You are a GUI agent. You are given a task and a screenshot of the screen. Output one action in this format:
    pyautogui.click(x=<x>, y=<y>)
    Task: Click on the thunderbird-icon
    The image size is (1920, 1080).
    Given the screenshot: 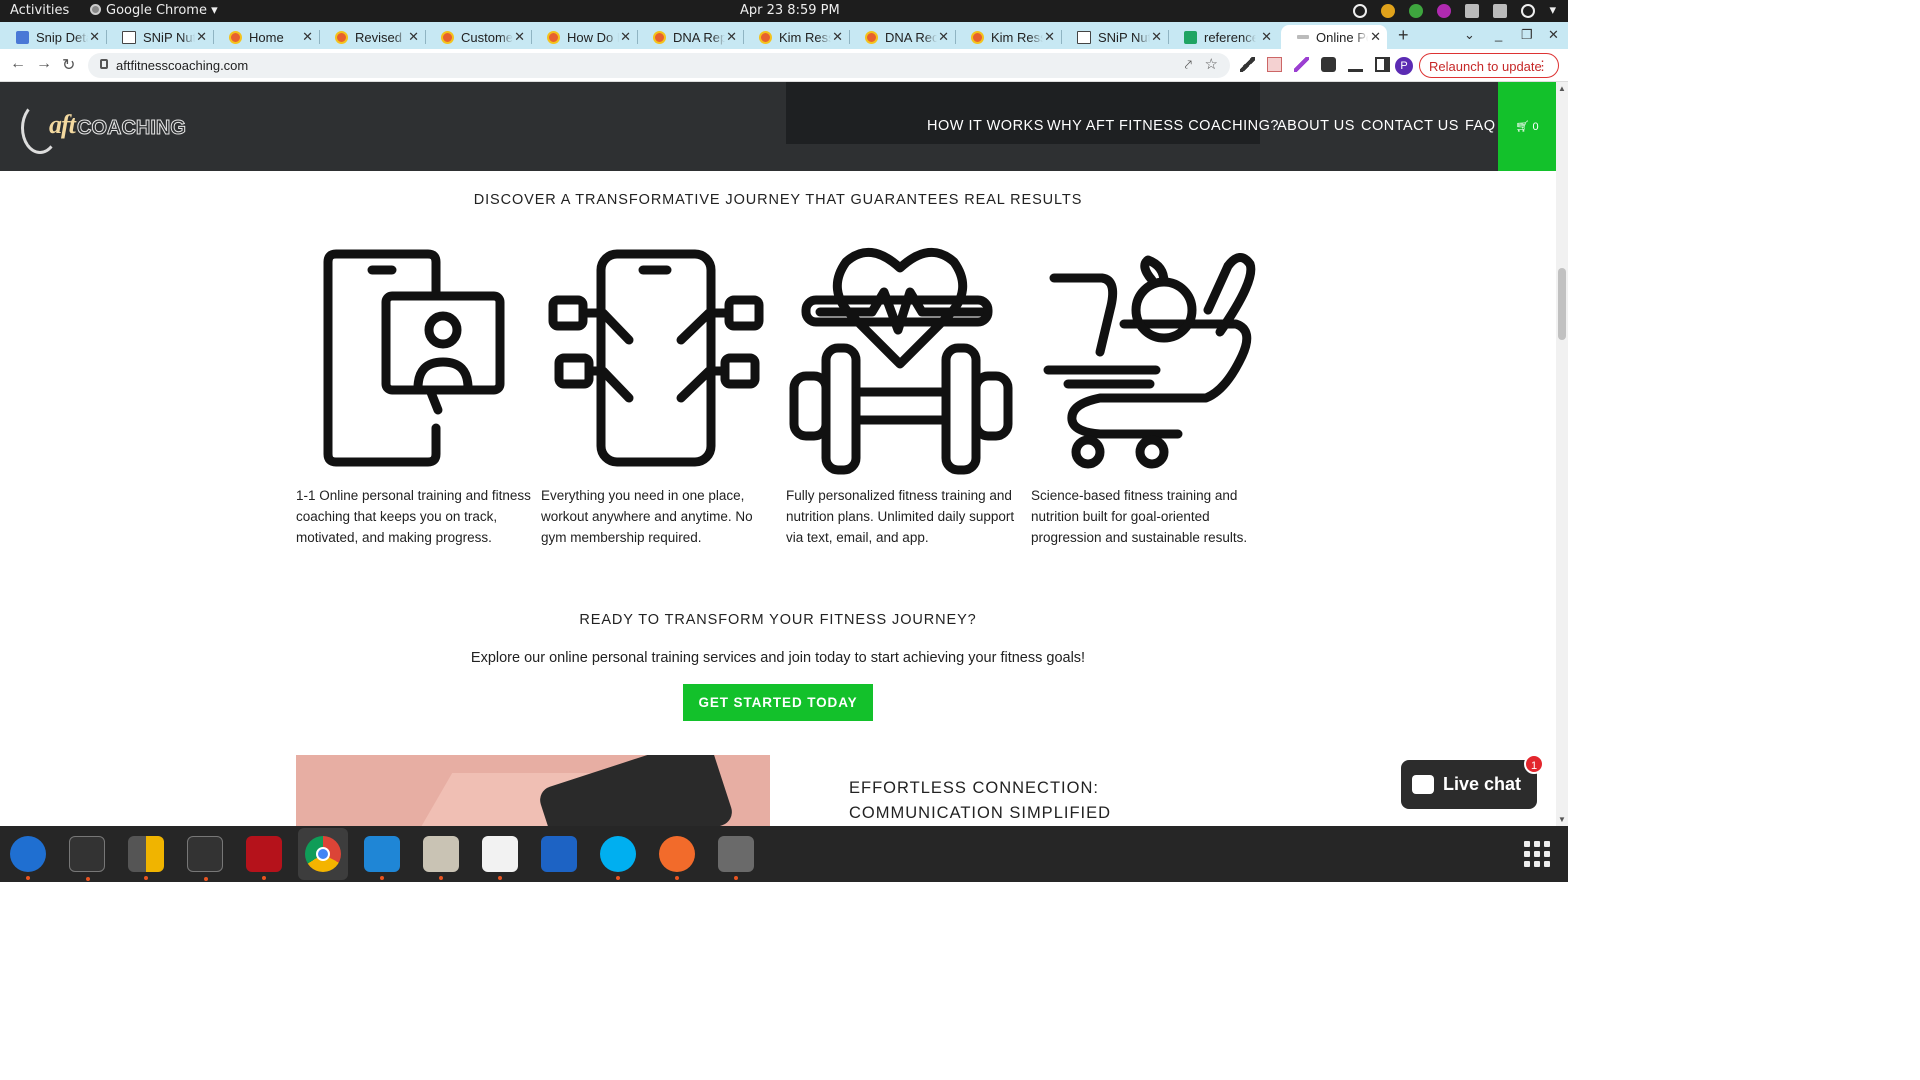 What is the action you would take?
    pyautogui.click(x=28, y=858)
    